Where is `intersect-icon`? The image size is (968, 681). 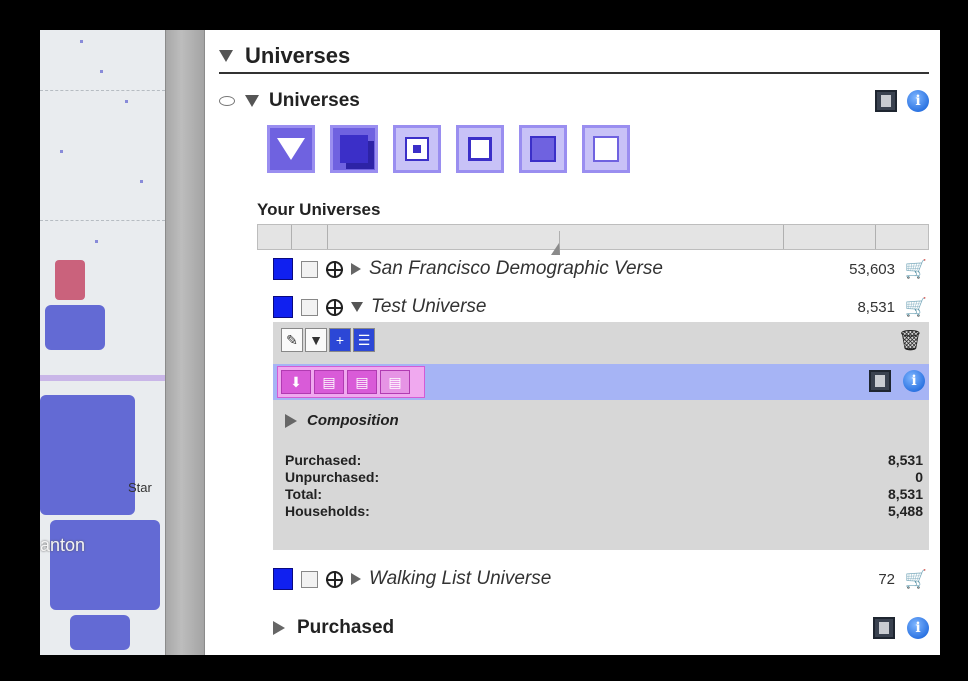
intersect-icon is located at coordinates (417, 149).